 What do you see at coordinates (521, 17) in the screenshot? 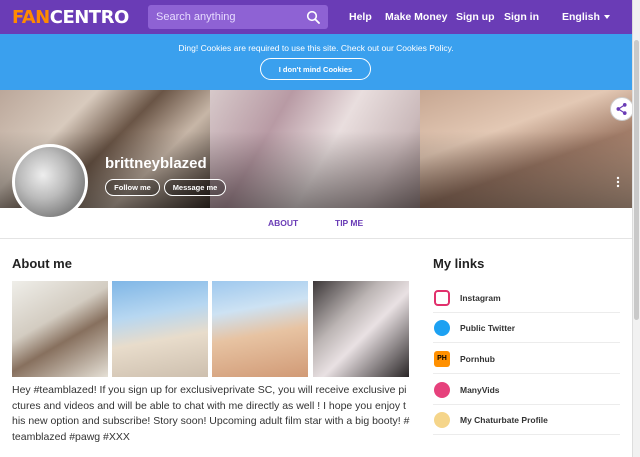
I see `nav-sign-in-link: Sign in` at bounding box center [521, 17].